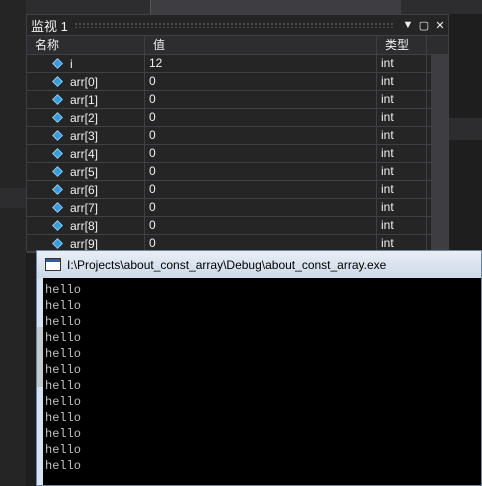  I want to click on dropdown-icon: ▼, so click(408, 25).